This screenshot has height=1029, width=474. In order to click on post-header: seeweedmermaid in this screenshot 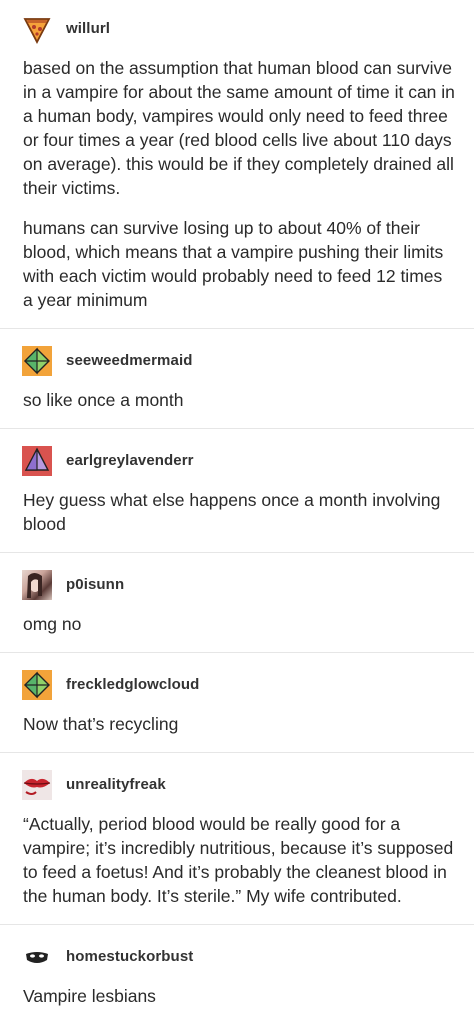, I will do `click(232, 361)`.